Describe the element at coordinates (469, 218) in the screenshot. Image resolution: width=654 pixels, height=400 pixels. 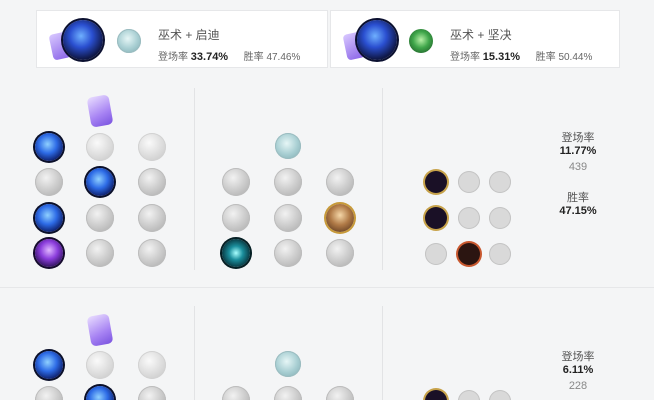
I see `armor-shard-icon` at that location.